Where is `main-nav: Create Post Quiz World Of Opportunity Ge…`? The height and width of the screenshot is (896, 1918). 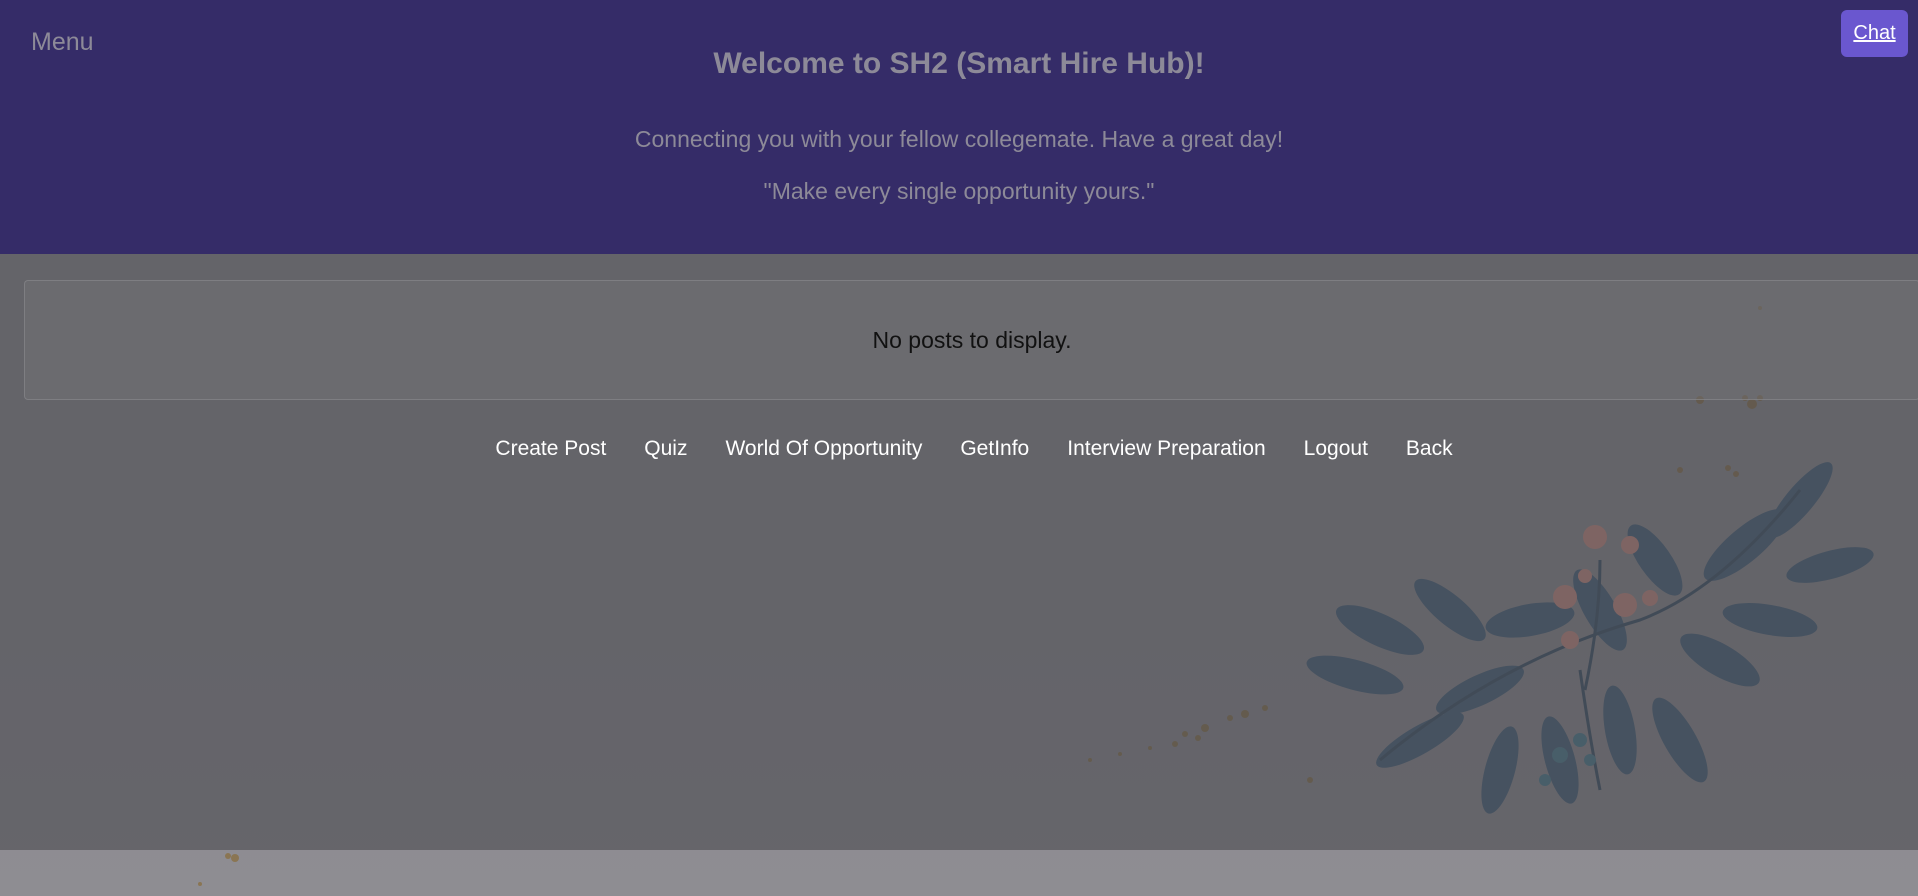
main-nav: Create Post Quiz World Of Opportunity Ge… is located at coordinates (959, 449).